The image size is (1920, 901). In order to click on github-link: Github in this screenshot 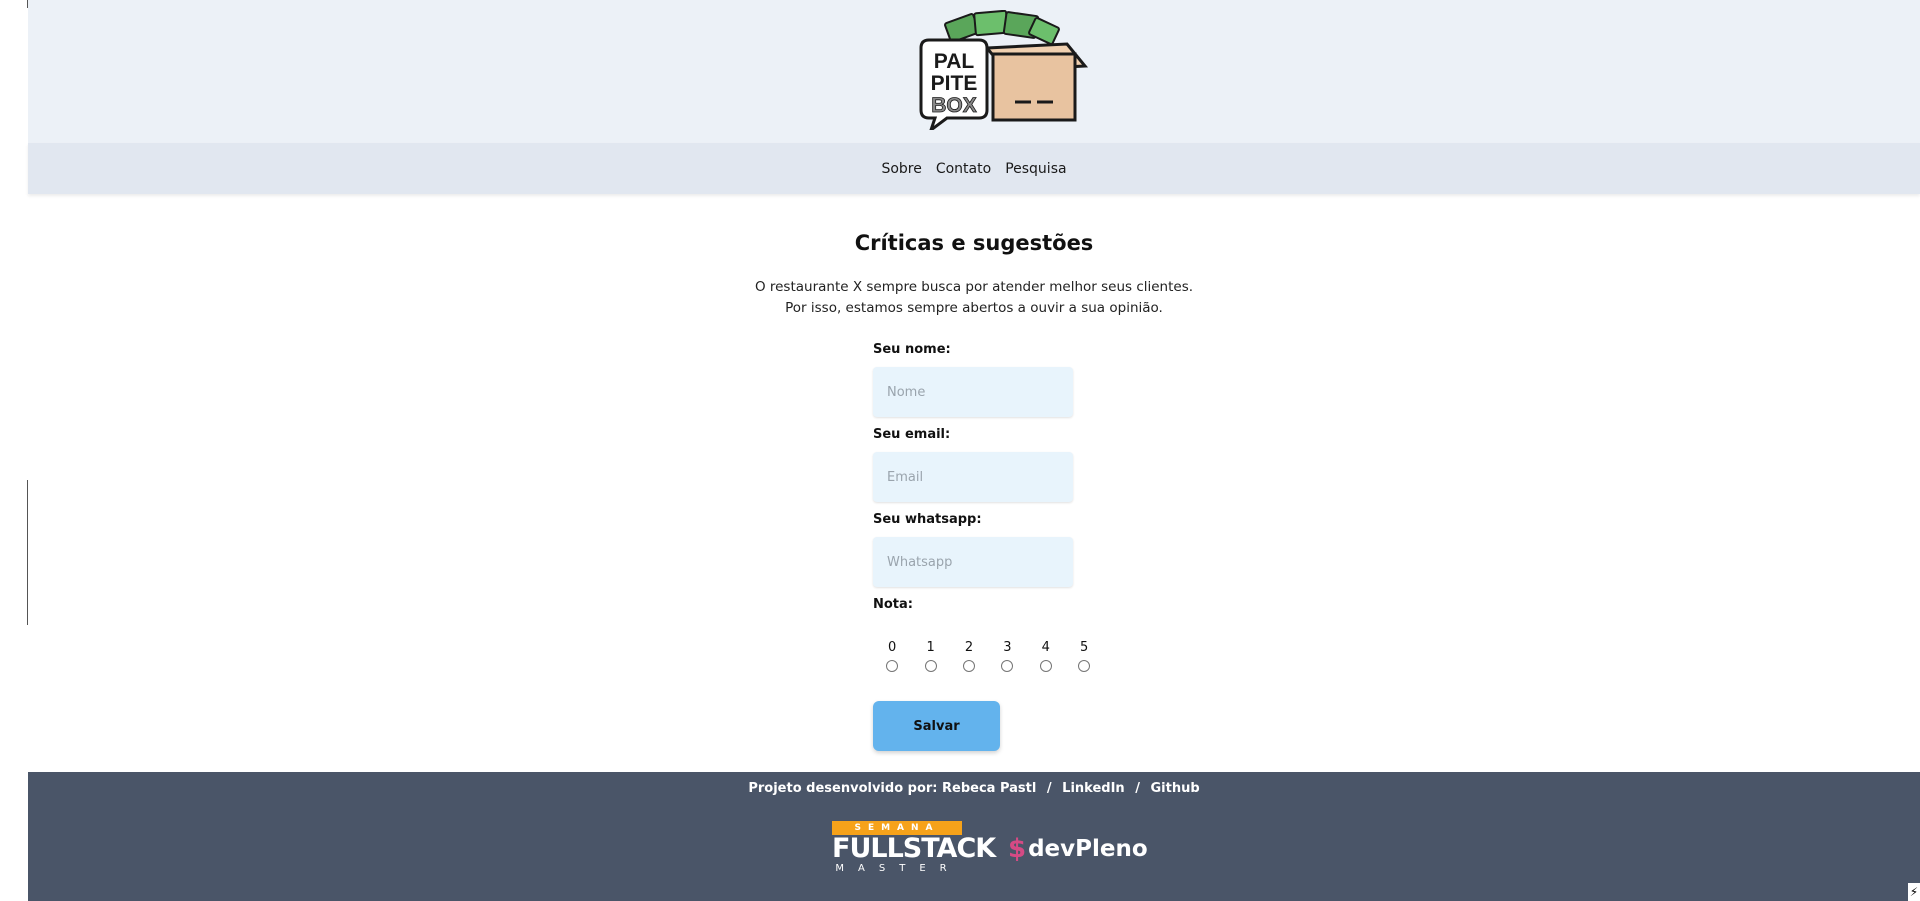, I will do `click(1174, 788)`.